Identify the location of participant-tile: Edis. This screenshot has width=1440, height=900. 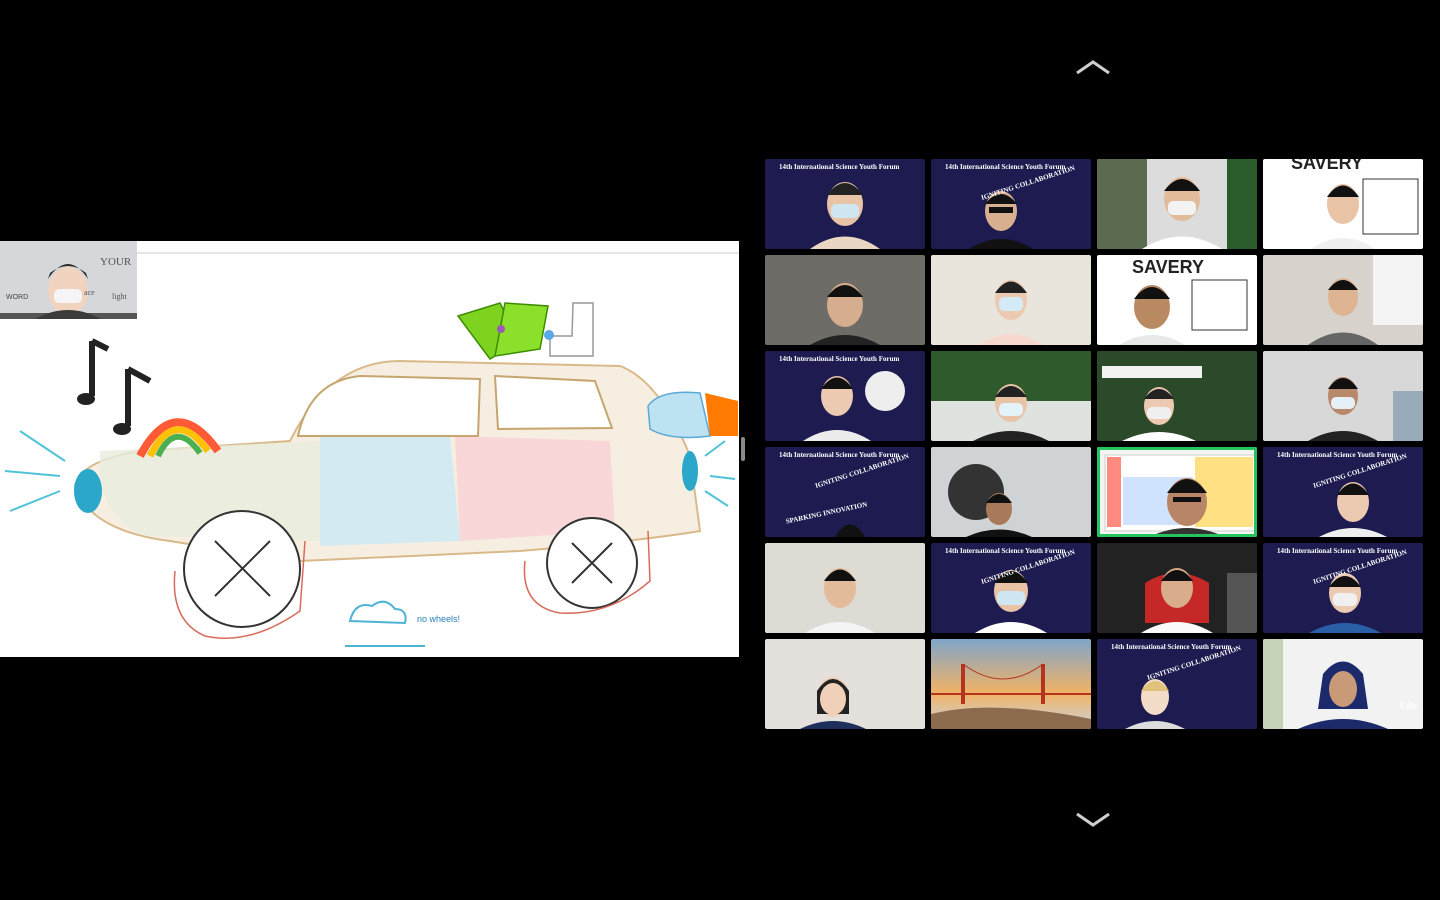
(1343, 684).